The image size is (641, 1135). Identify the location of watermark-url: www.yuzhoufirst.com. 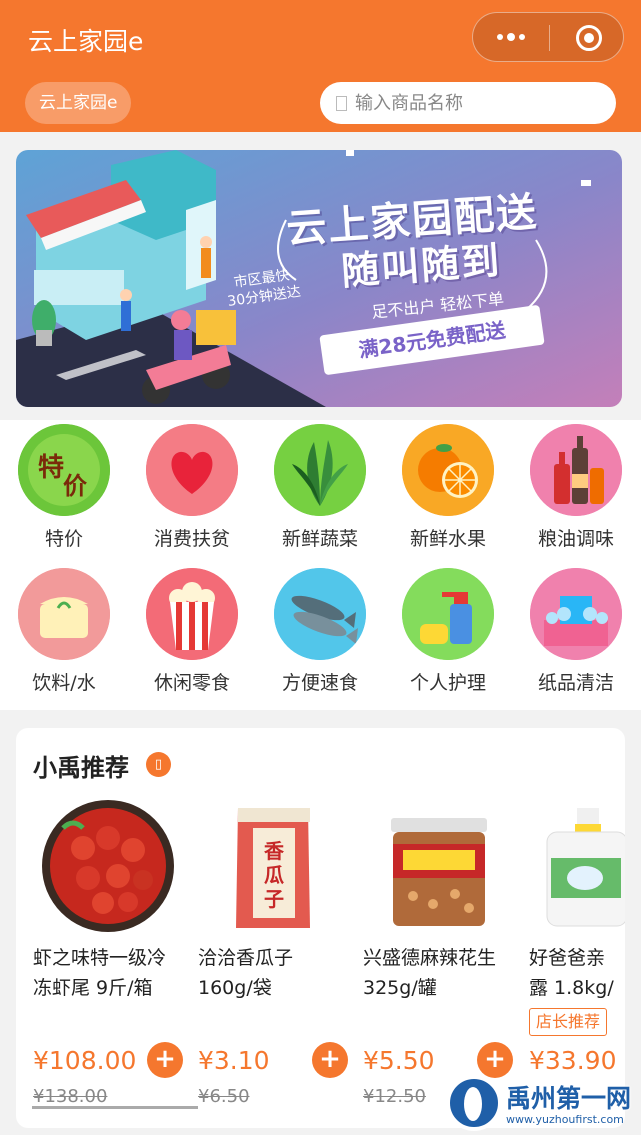
(565, 1119).